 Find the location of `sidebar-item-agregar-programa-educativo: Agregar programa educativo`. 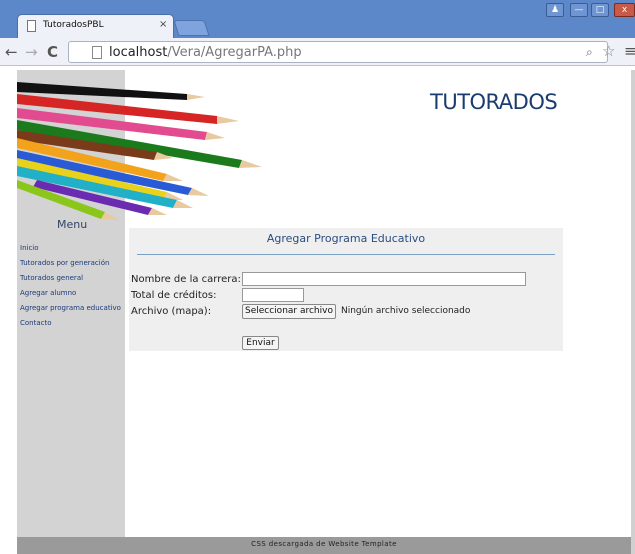

sidebar-item-agregar-programa-educativo: Agregar programa educativo is located at coordinates (72, 308).